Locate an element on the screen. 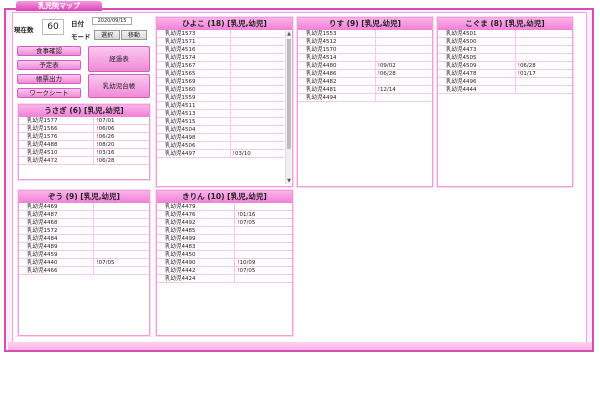 The height and width of the screenshot is (403, 600). child-row: 乳幼児4514 is located at coordinates (365, 58).